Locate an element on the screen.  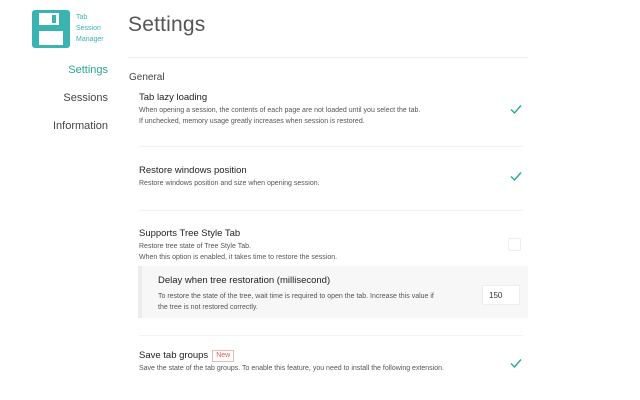
sidebar-item-settings: Settings is located at coordinates (88, 70).